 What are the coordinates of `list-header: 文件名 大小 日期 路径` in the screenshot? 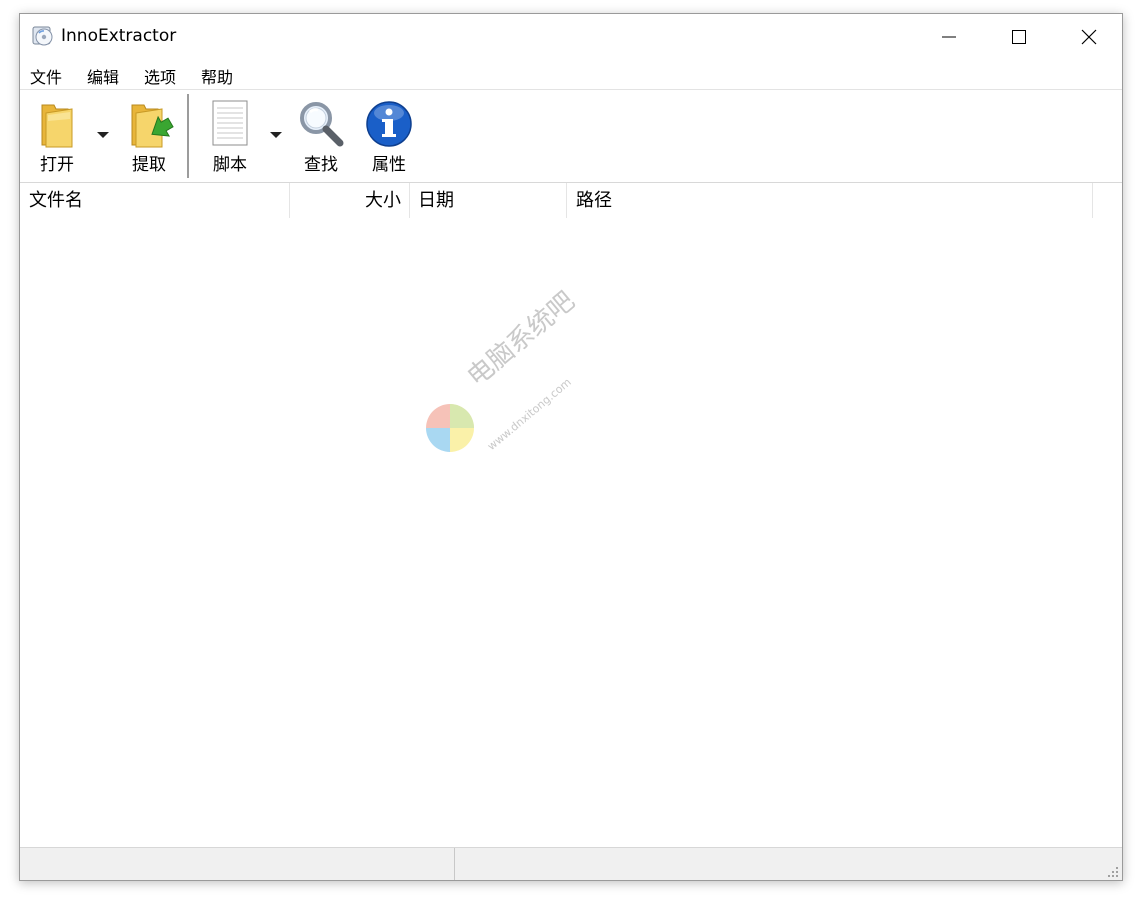 It's located at (556, 200).